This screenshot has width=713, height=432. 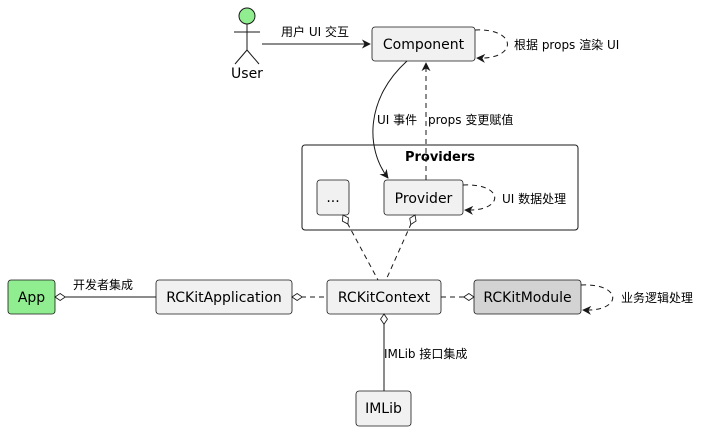 I want to click on imlib-node: IMLib, so click(x=383, y=408).